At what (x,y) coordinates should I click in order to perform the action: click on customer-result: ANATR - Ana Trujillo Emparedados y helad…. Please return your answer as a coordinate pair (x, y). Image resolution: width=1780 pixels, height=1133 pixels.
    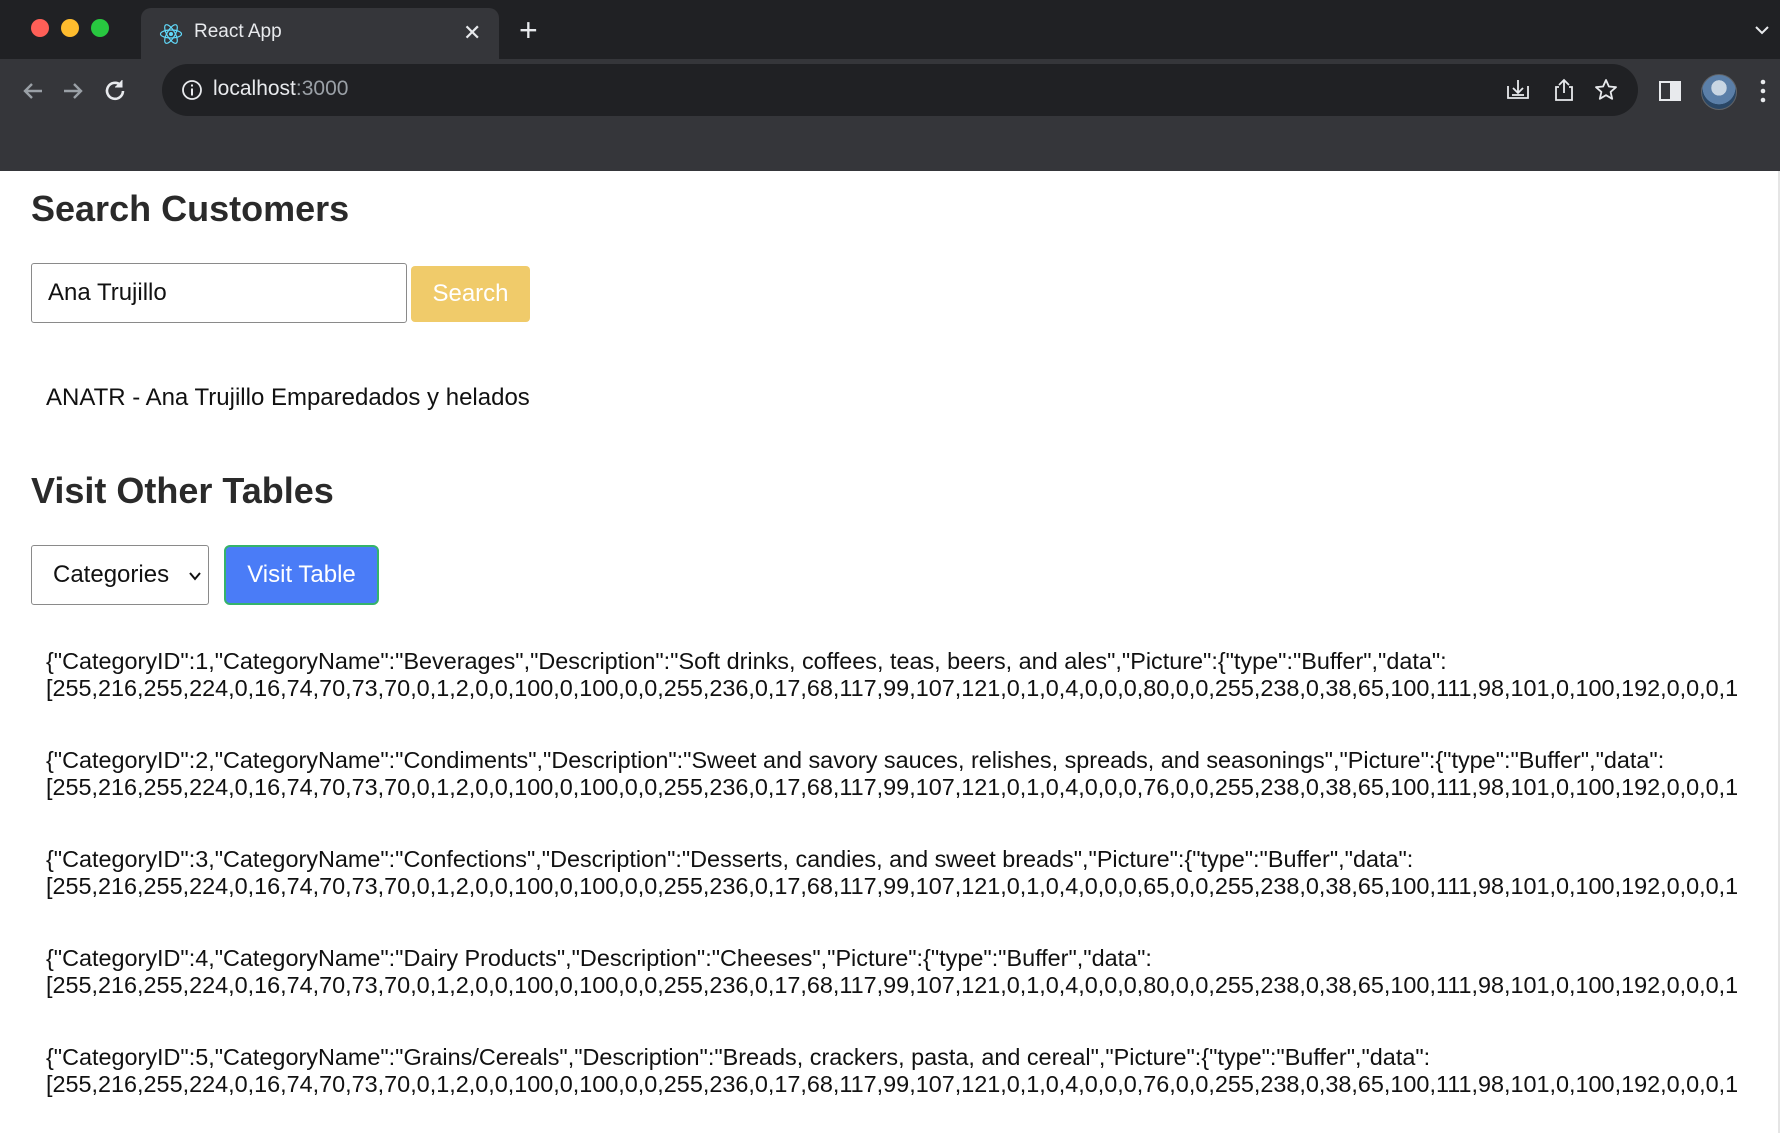
    Looking at the image, I should click on (288, 397).